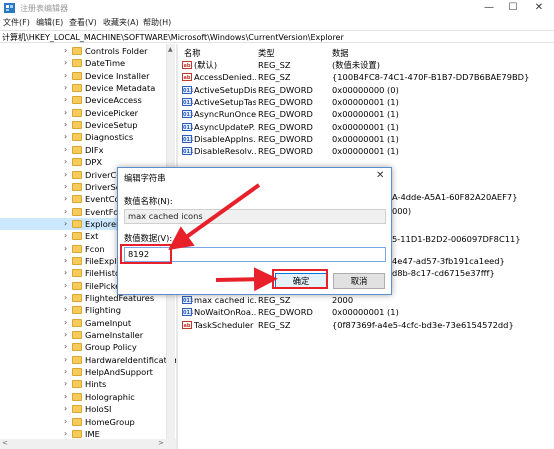 The image size is (554, 449). I want to click on tree-item: › HardwareIdentification, so click(88, 360).